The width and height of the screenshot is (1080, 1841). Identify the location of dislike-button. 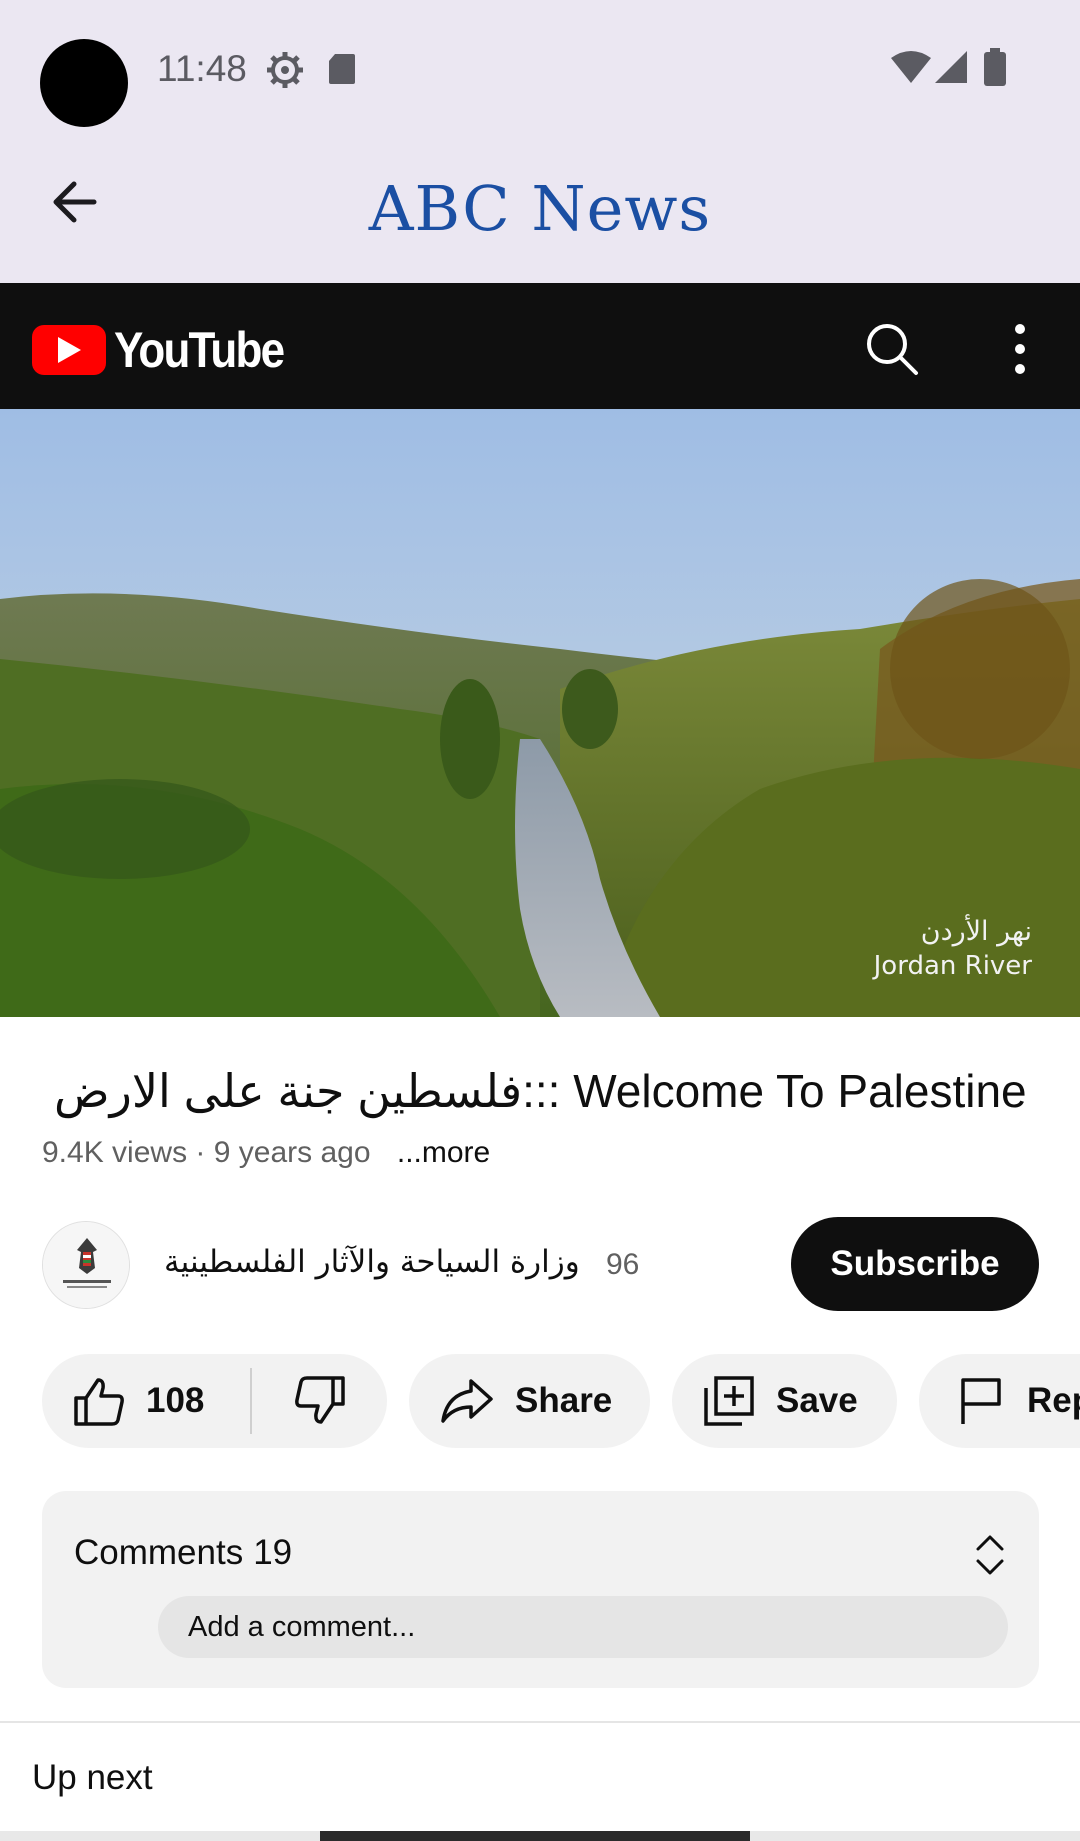
(319, 1401).